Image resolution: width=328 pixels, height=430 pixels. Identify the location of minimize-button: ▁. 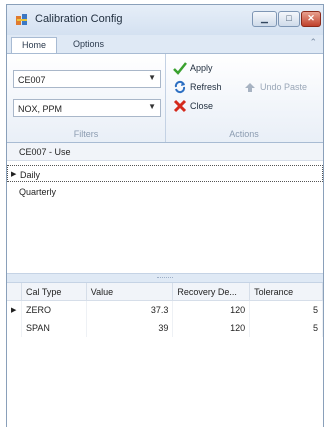
(264, 19).